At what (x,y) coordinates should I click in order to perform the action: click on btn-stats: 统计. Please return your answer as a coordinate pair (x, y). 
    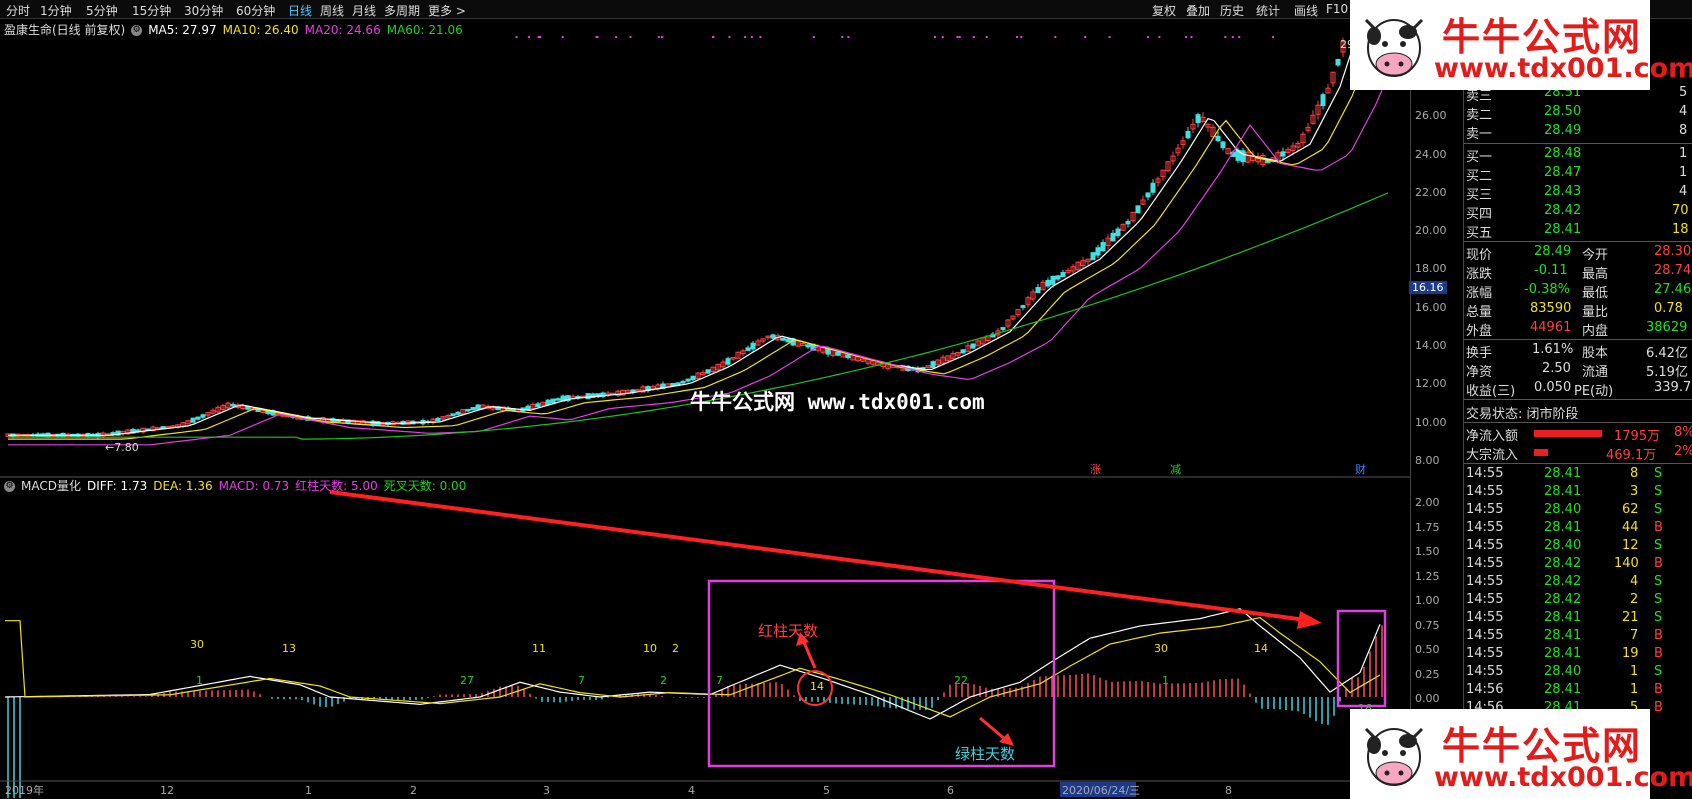
    Looking at the image, I should click on (1268, 10).